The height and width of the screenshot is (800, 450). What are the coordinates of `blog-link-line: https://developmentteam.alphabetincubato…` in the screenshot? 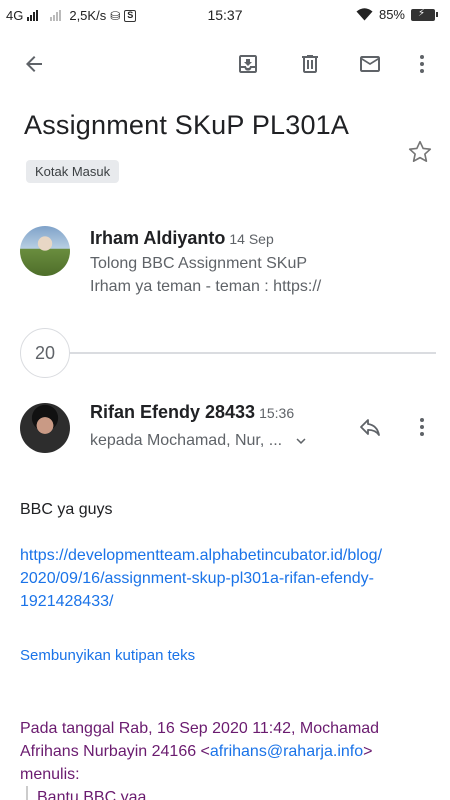 It's located at (201, 555).